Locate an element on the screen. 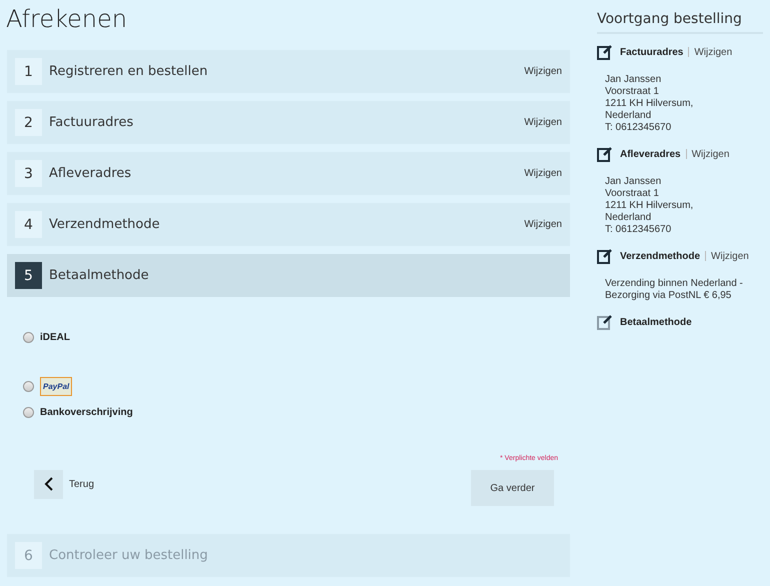  section-title: Verzendmethode is located at coordinates (660, 256).